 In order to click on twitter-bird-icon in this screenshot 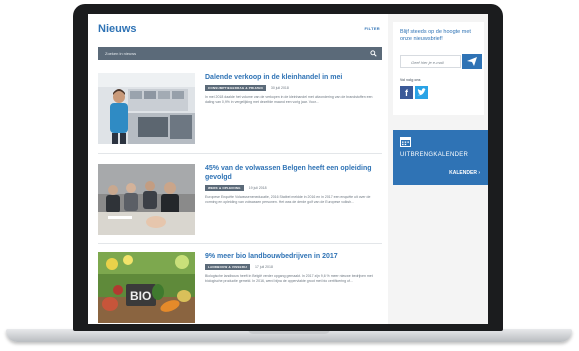, I will do `click(421, 92)`.